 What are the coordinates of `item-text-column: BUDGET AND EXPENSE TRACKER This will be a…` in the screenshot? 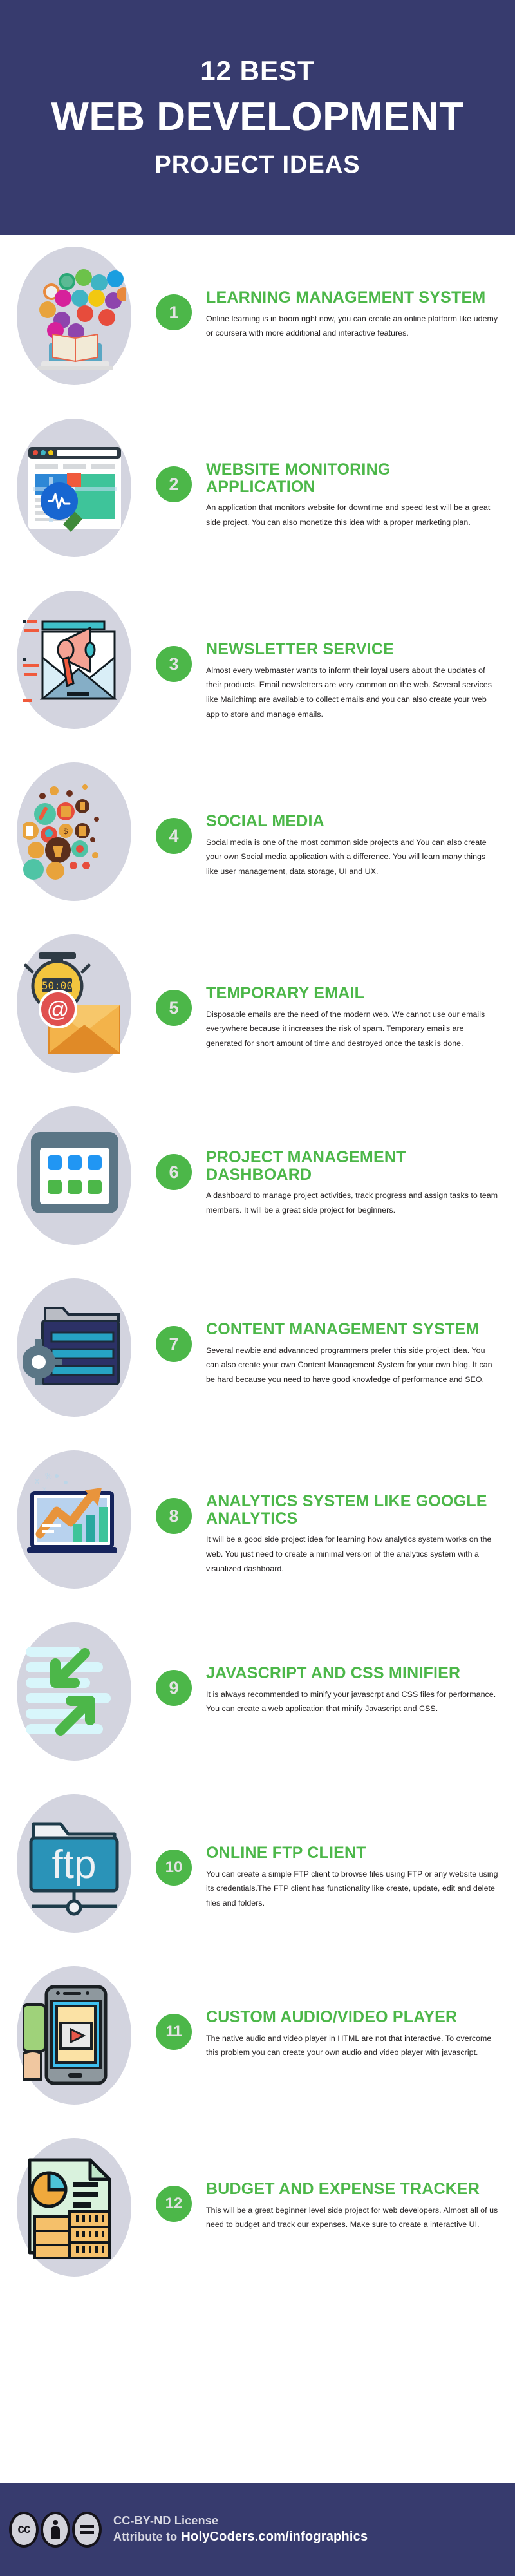 It's located at (360, 2206).